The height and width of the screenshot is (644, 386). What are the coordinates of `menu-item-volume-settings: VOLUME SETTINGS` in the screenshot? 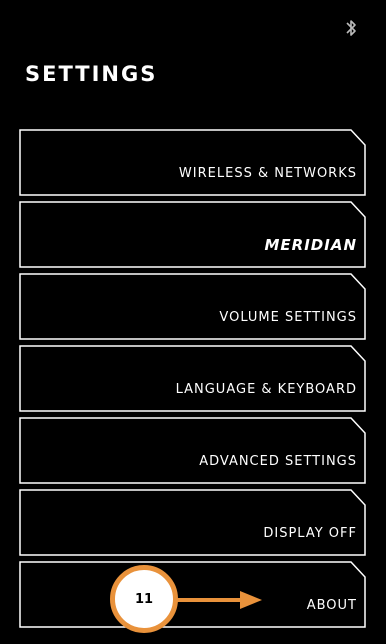 It's located at (192, 307).